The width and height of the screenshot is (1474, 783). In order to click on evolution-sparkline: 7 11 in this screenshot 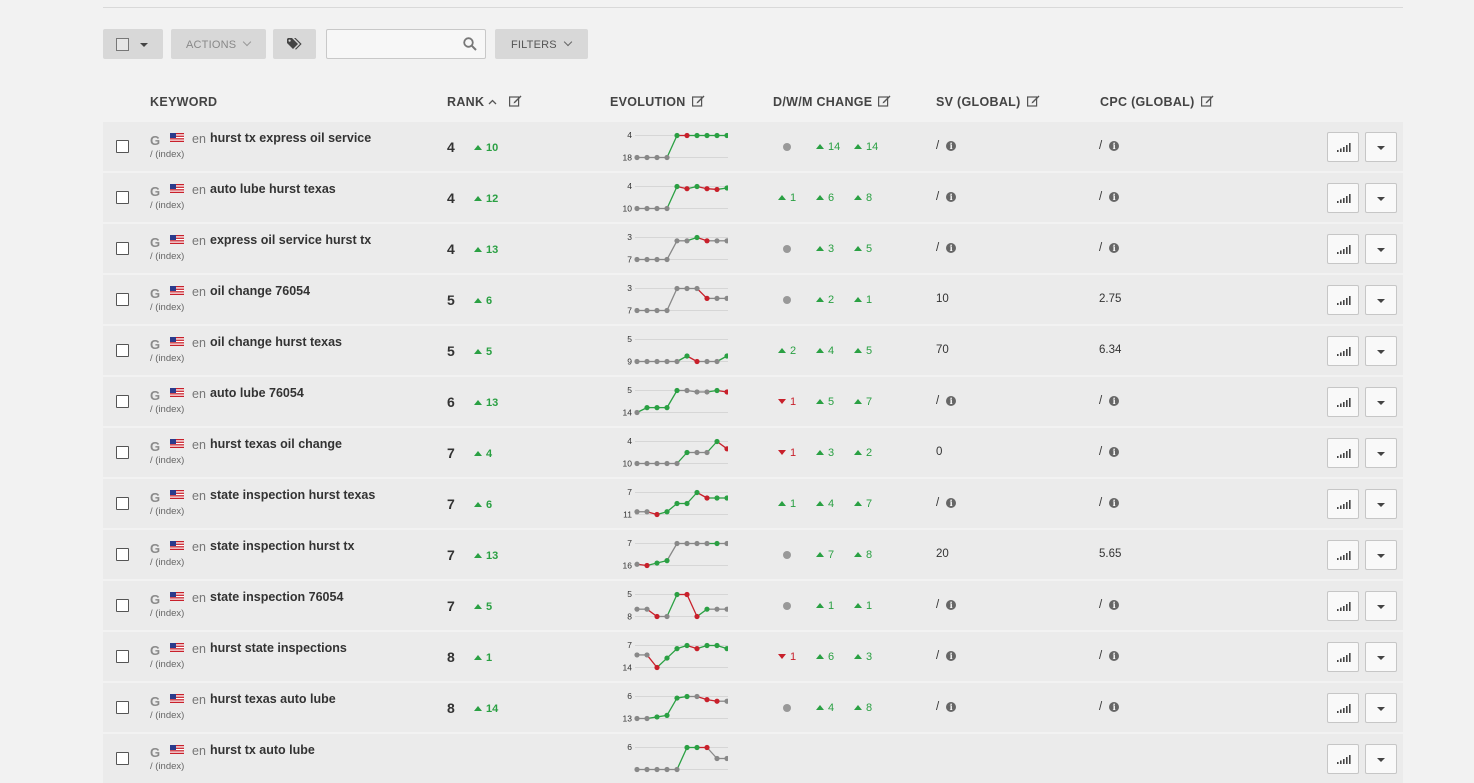, I will do `click(672, 503)`.